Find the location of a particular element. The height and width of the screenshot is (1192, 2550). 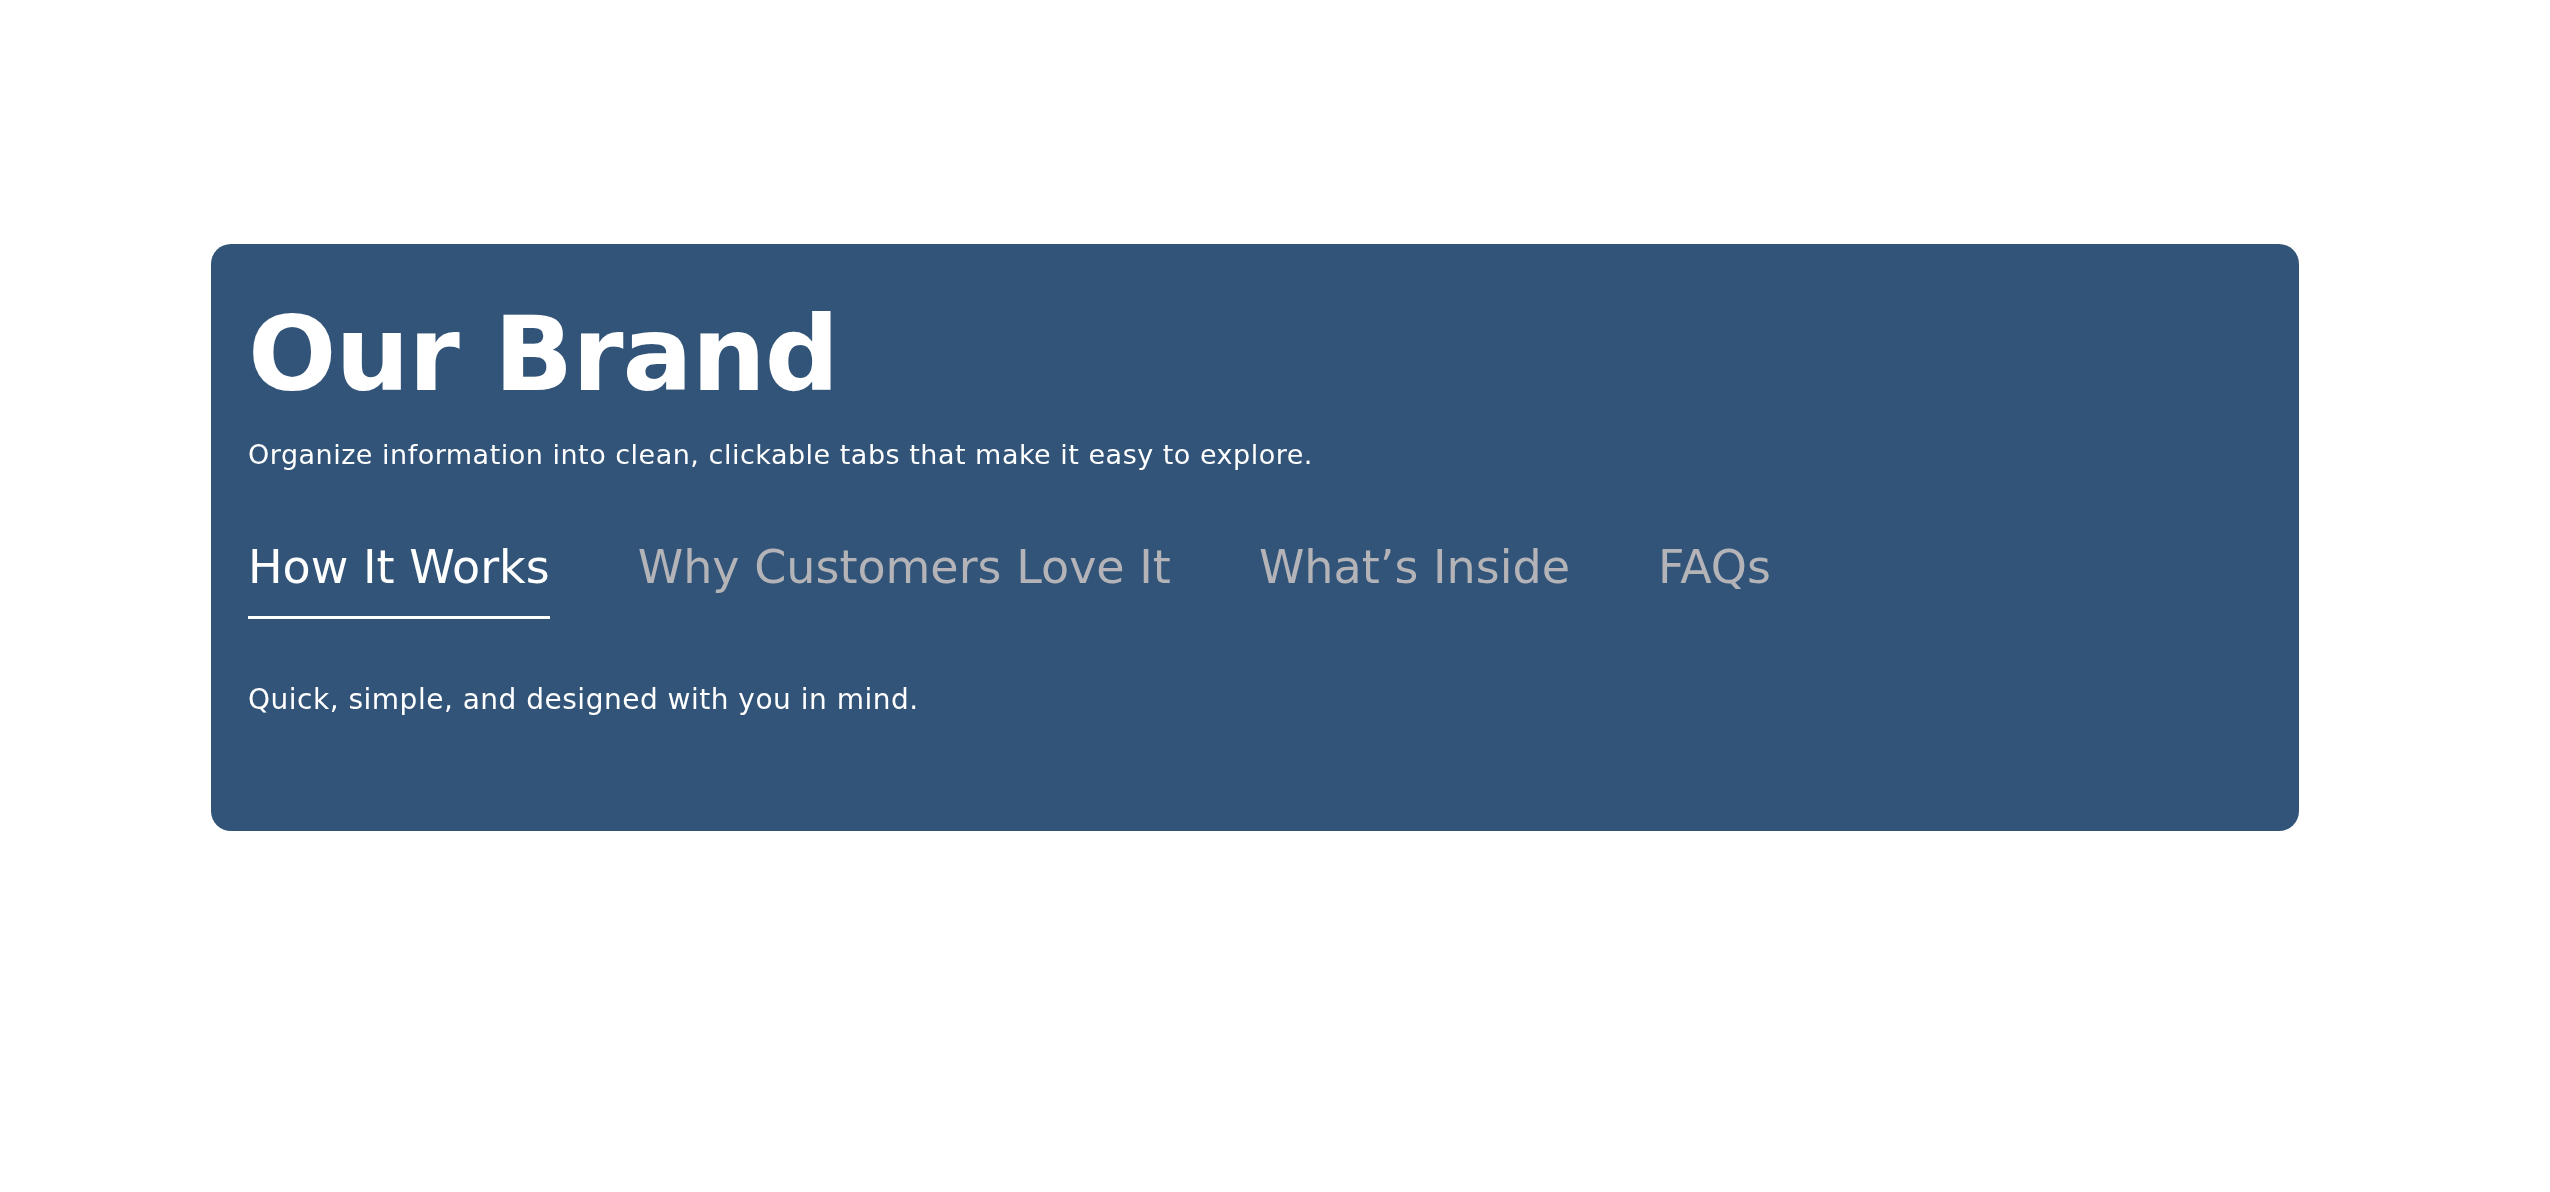

subtitle-text: Organize information into clean, clickable tabs that make it easy to explore. is located at coordinates (780, 454).